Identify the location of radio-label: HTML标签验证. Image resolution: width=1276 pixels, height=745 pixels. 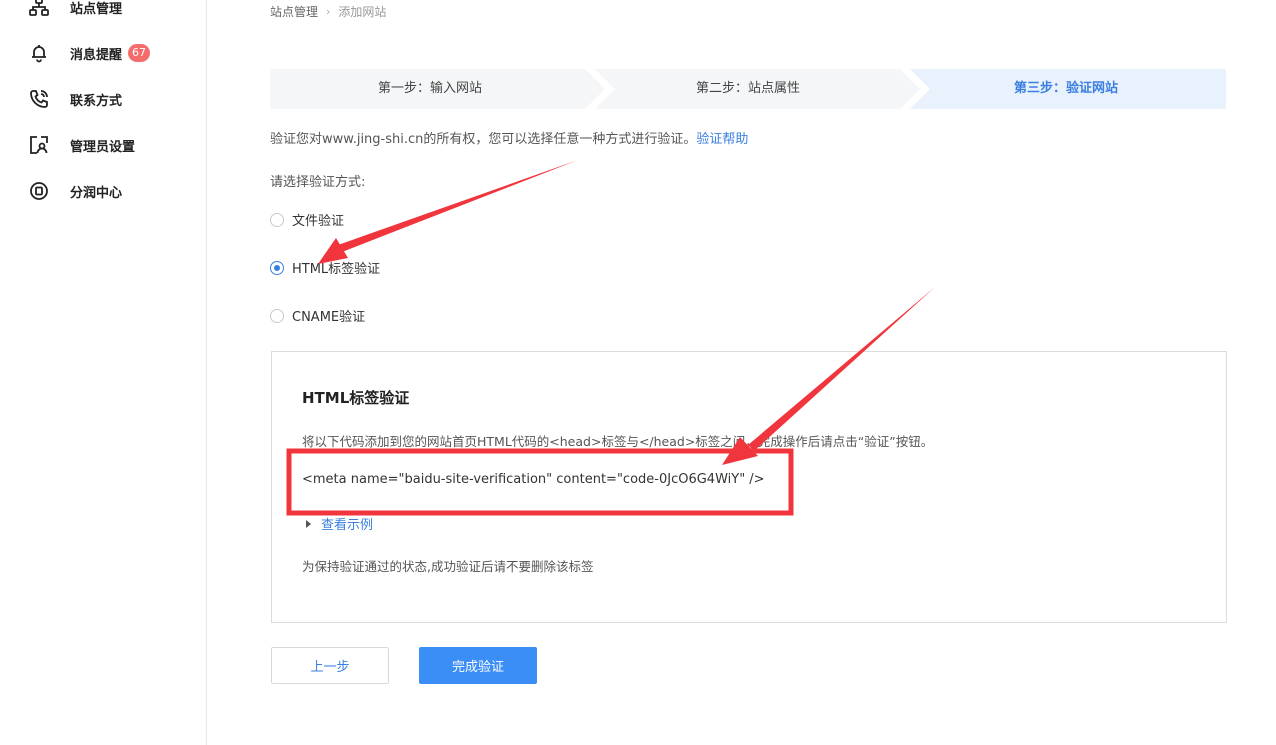
(336, 269).